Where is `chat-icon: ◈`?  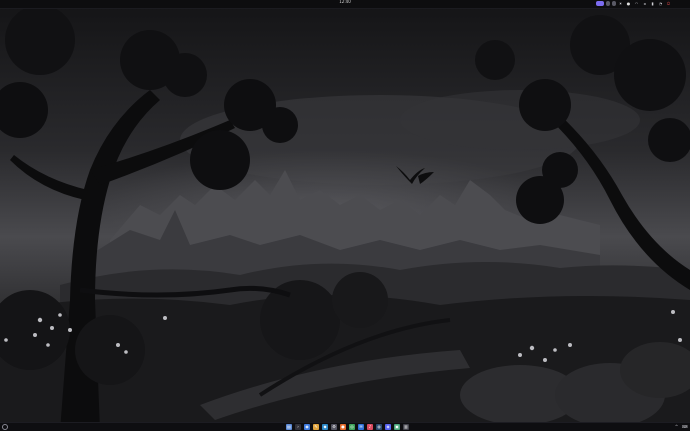
chat-icon: ◈ is located at coordinates (388, 427).